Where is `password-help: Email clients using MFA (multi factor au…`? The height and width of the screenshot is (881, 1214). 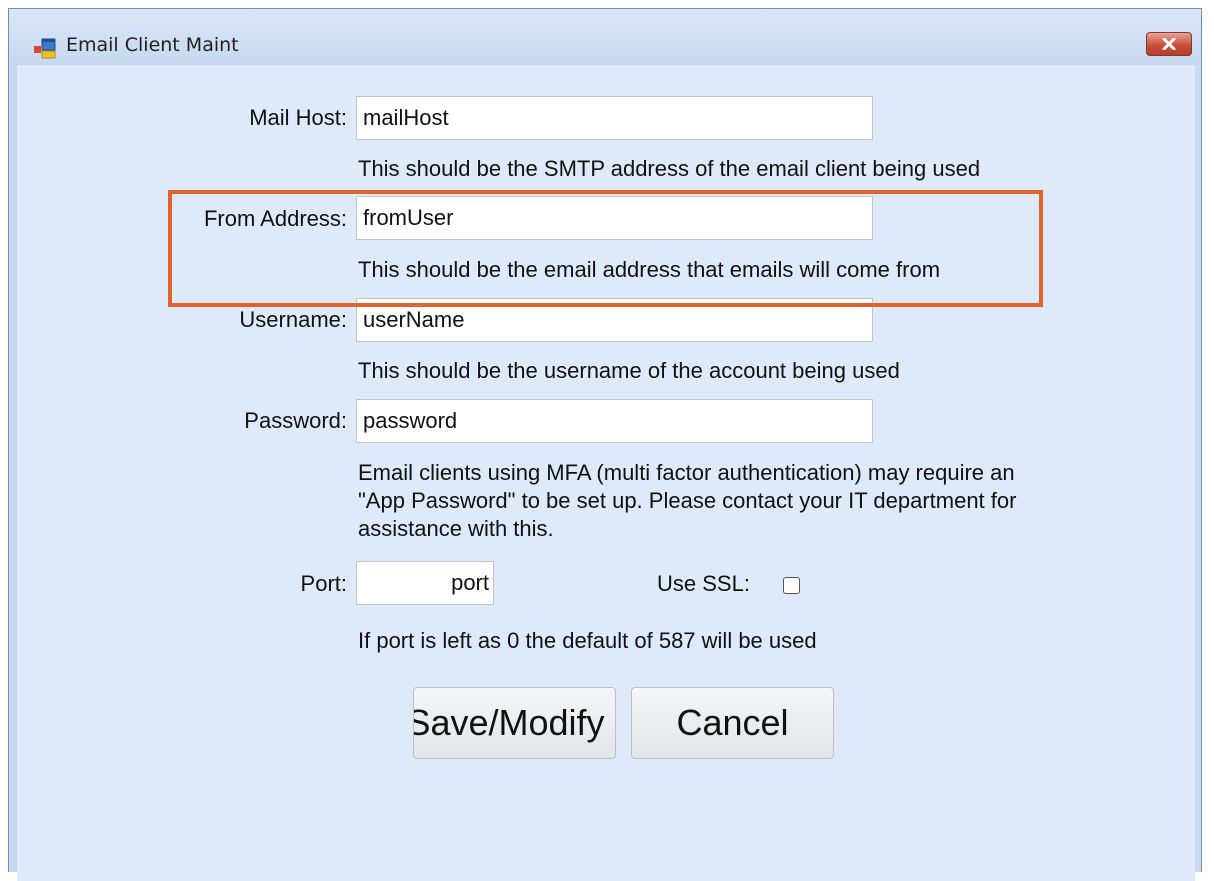 password-help: Email clients using MFA (multi factor au… is located at coordinates (687, 501).